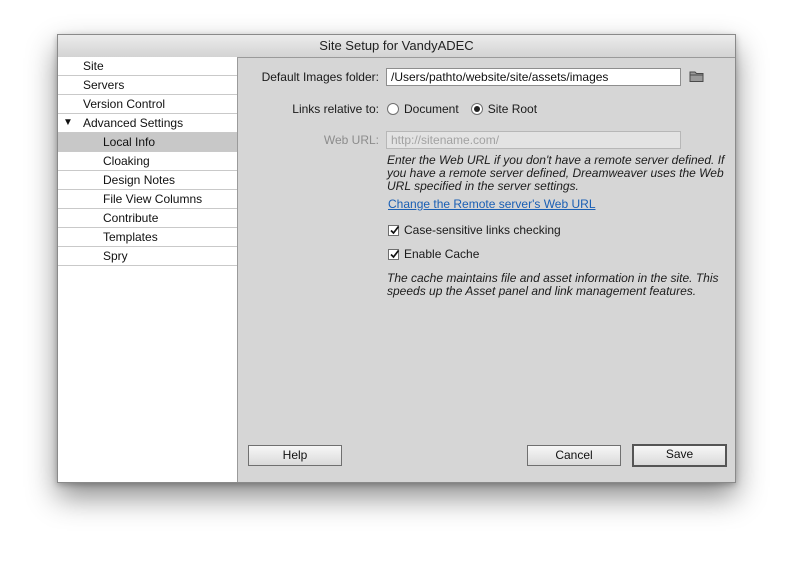  What do you see at coordinates (147, 199) in the screenshot?
I see `sidebar-item-file-view-columns: File View Columns` at bounding box center [147, 199].